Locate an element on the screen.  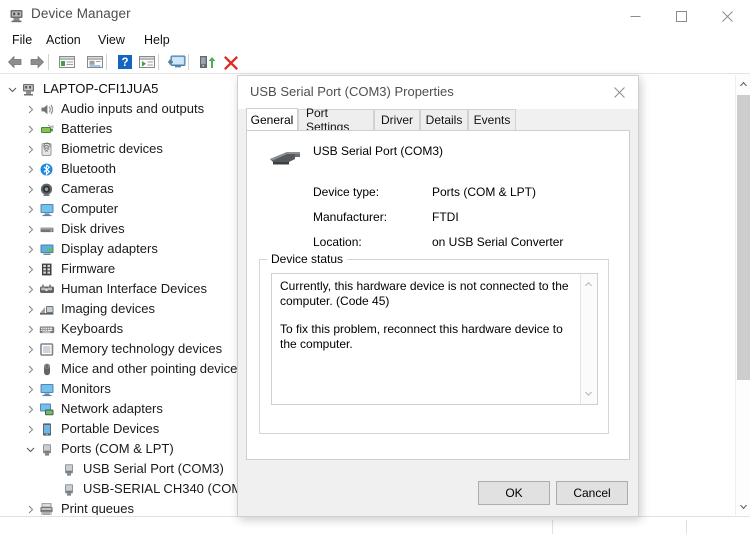
tree-node: USB-SERIAL CH340 (COM4) is located at coordinates (127, 489).